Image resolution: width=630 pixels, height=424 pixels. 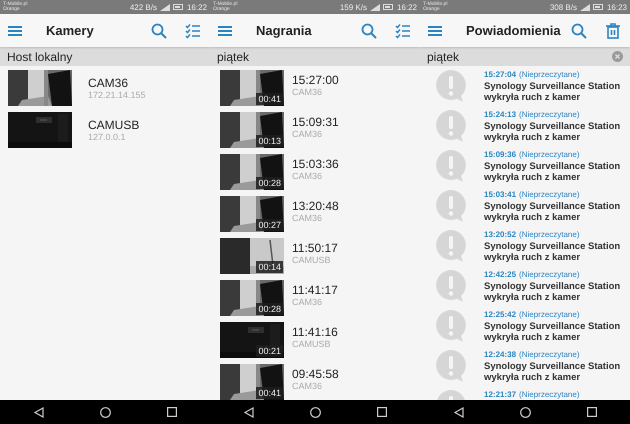 I want to click on recording-row: 00:27 13:20:48 CAM36, so click(x=315, y=217).